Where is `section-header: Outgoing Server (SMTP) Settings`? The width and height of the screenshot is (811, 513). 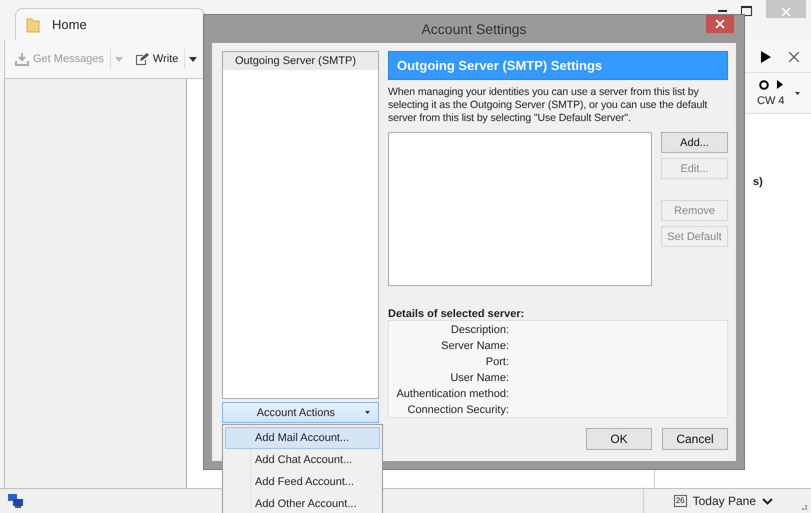
section-header: Outgoing Server (SMTP) Settings is located at coordinates (558, 65).